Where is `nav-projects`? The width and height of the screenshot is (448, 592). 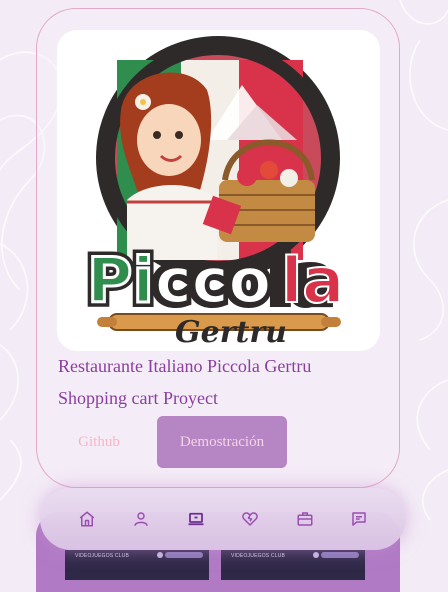
nav-projects is located at coordinates (196, 519).